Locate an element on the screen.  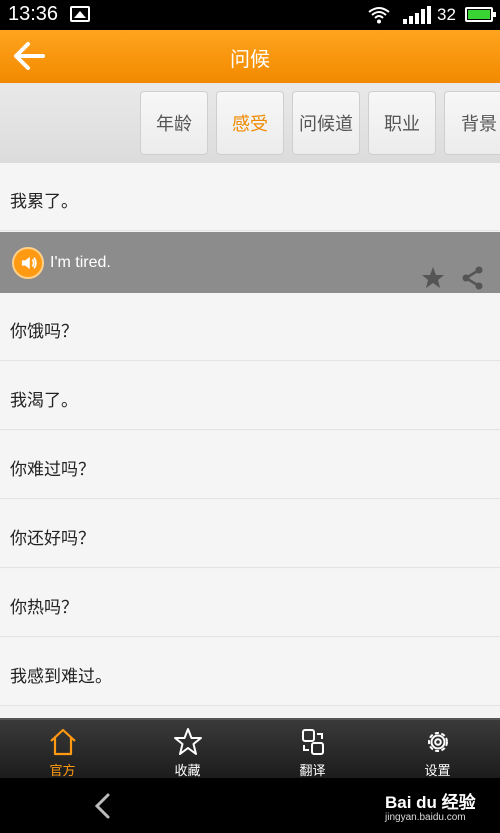
category-tabs: 年龄 感受 问候道 职业 背景 is located at coordinates (250, 123).